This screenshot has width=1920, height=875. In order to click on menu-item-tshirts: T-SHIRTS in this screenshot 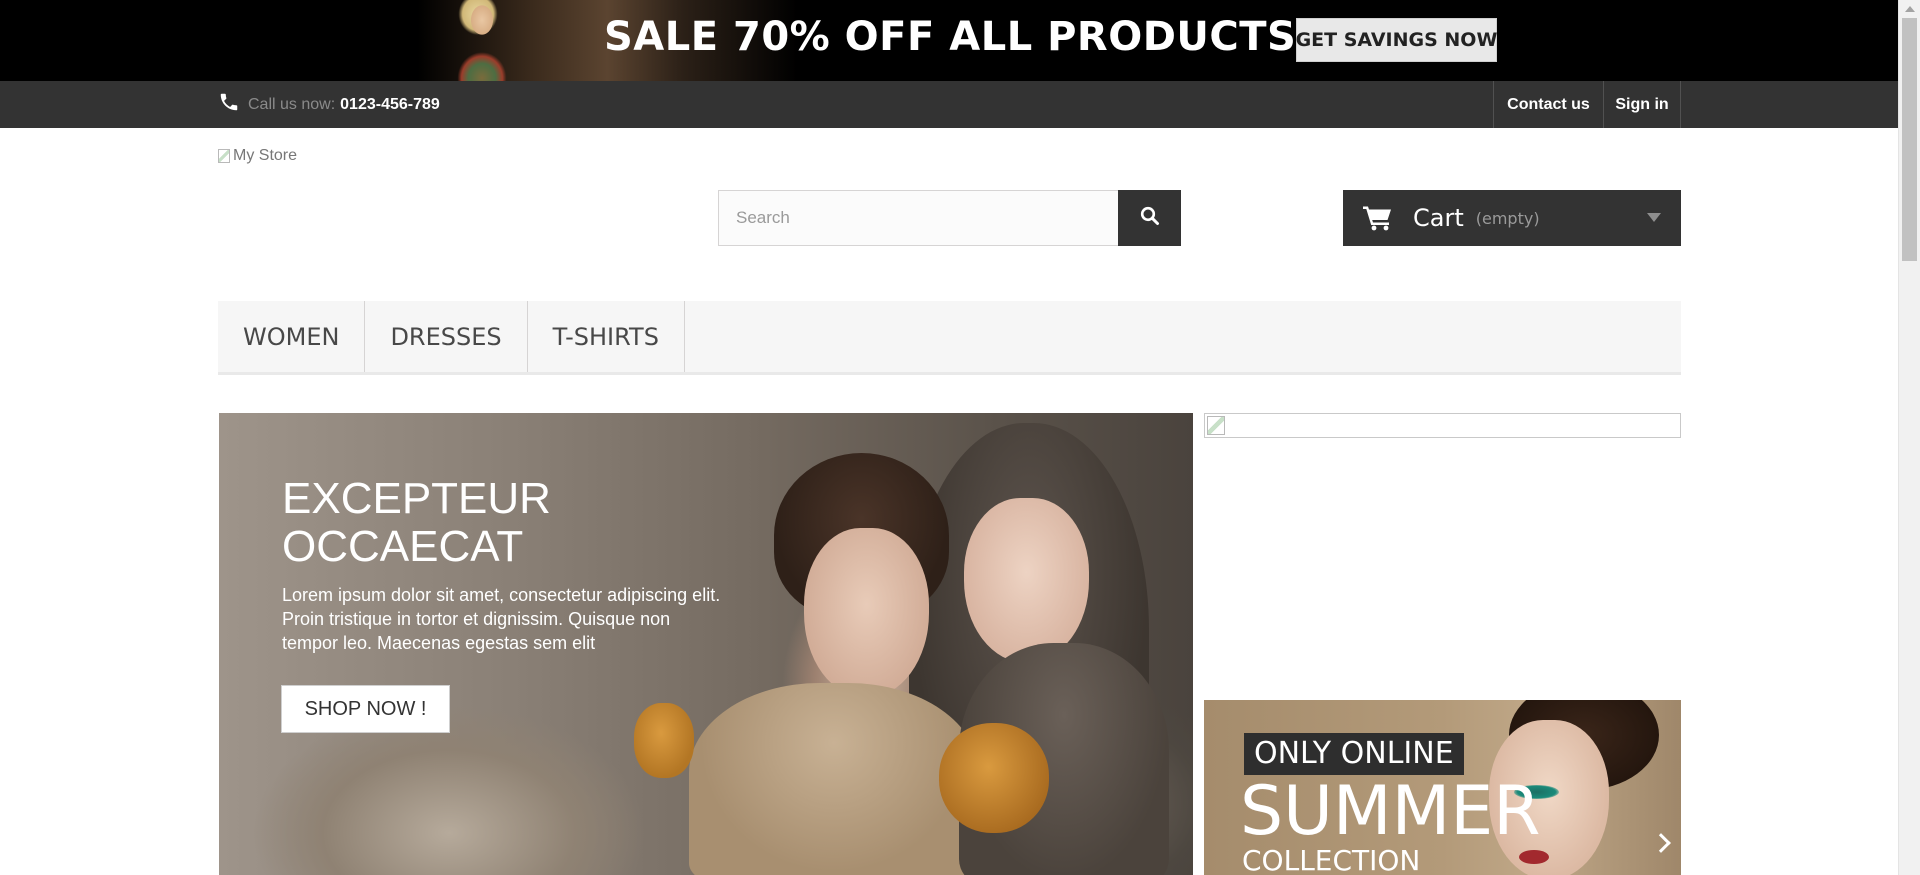, I will do `click(606, 336)`.